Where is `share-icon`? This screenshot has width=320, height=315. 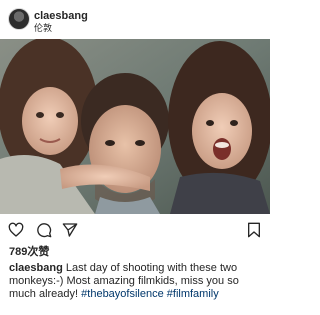 share-icon is located at coordinates (70, 230).